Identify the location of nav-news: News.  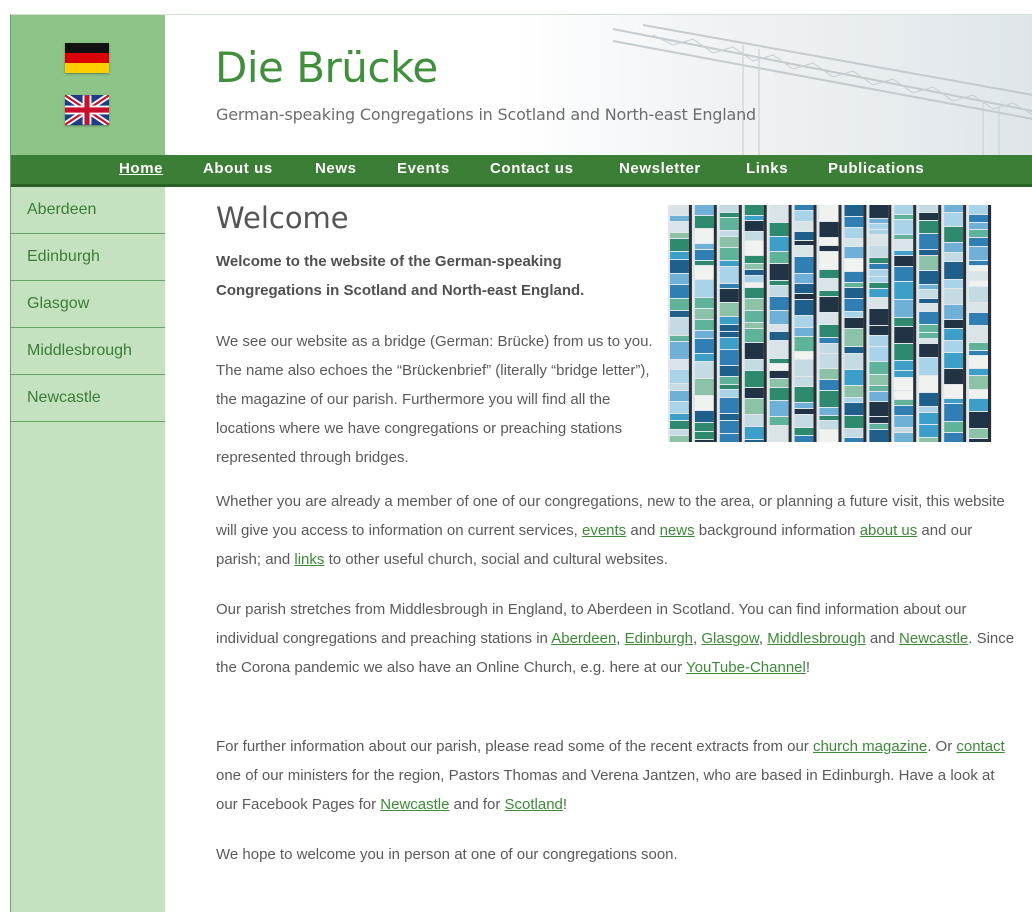
(336, 168).